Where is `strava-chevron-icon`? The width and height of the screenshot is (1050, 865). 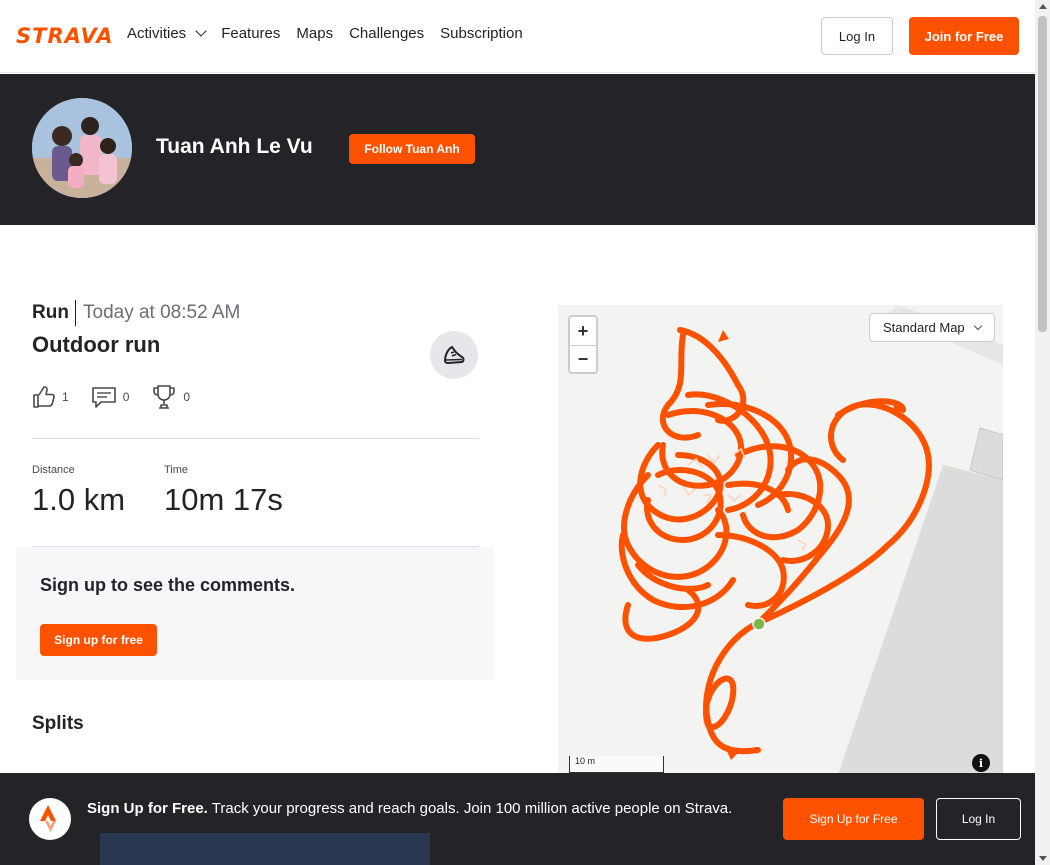
strava-chevron-icon is located at coordinates (48, 818).